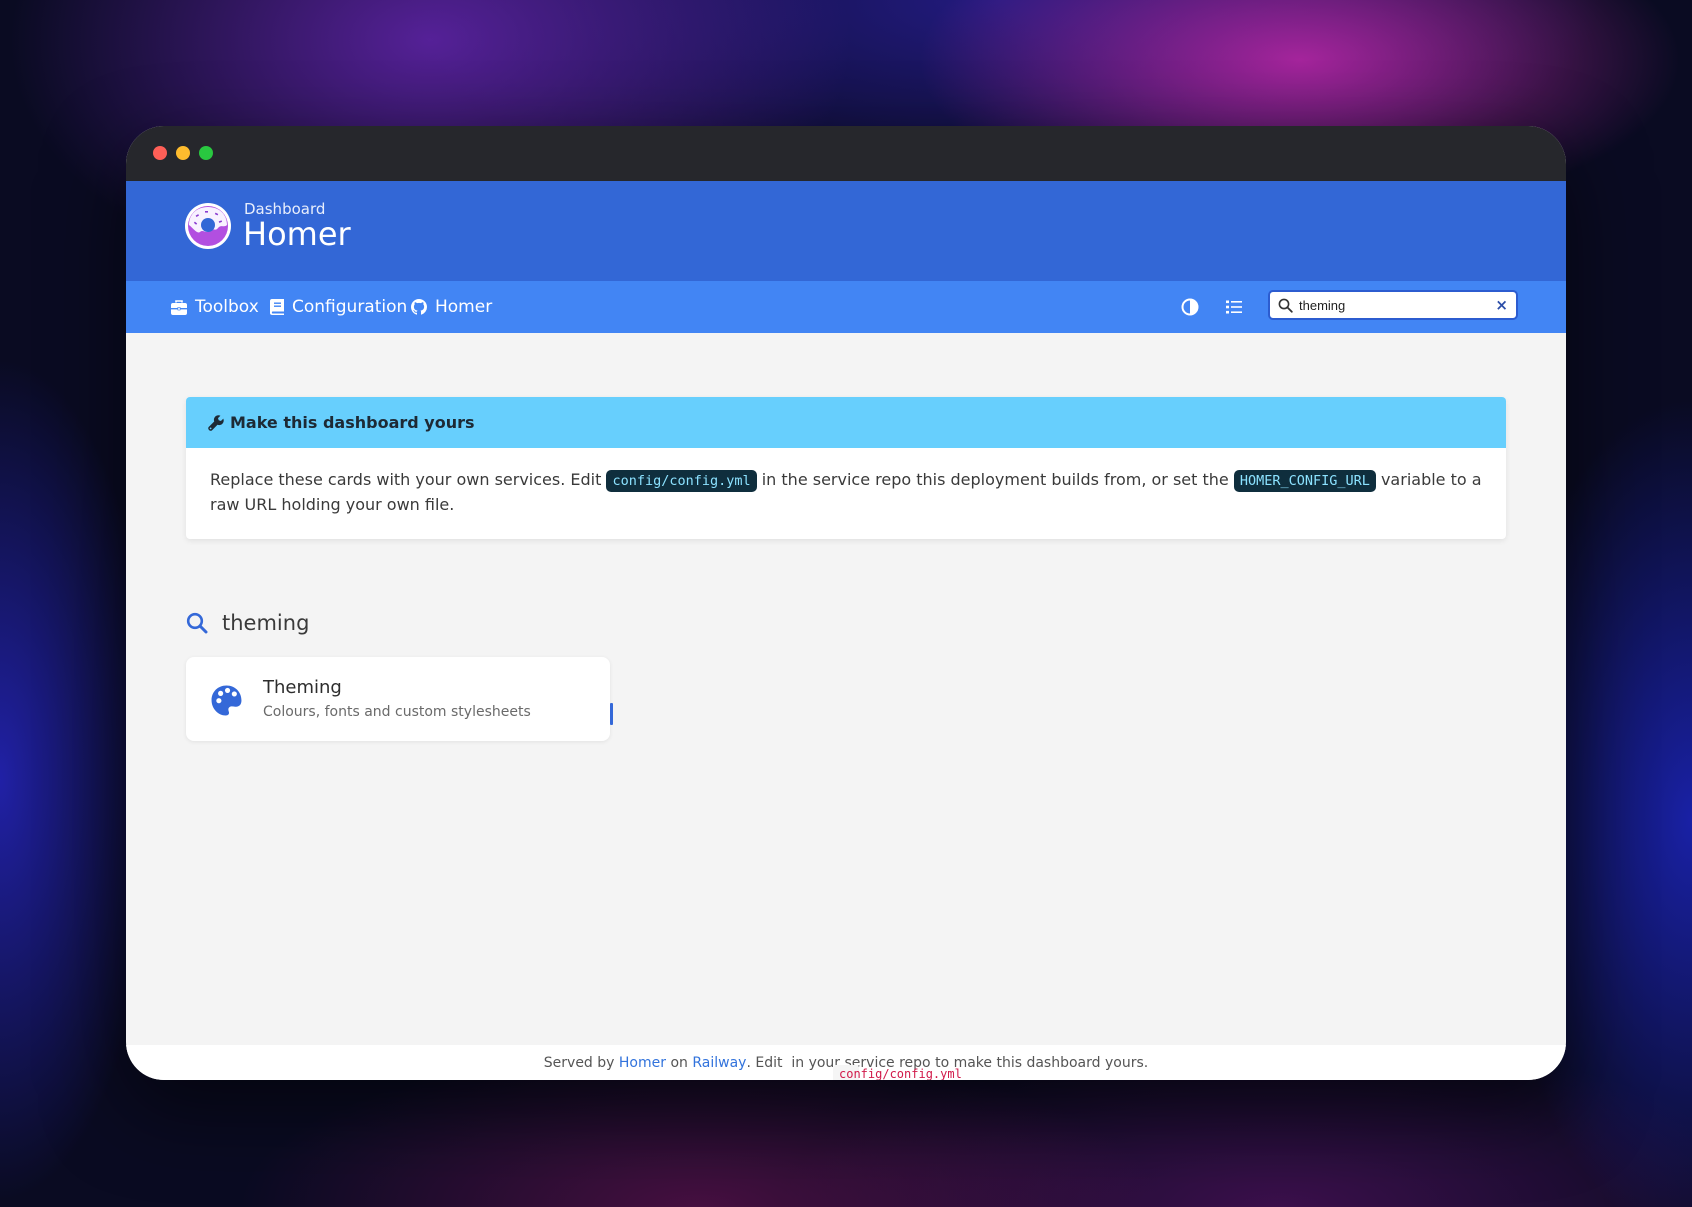  What do you see at coordinates (897, 1072) in the screenshot?
I see `footer-config-code: config/config.yml` at bounding box center [897, 1072].